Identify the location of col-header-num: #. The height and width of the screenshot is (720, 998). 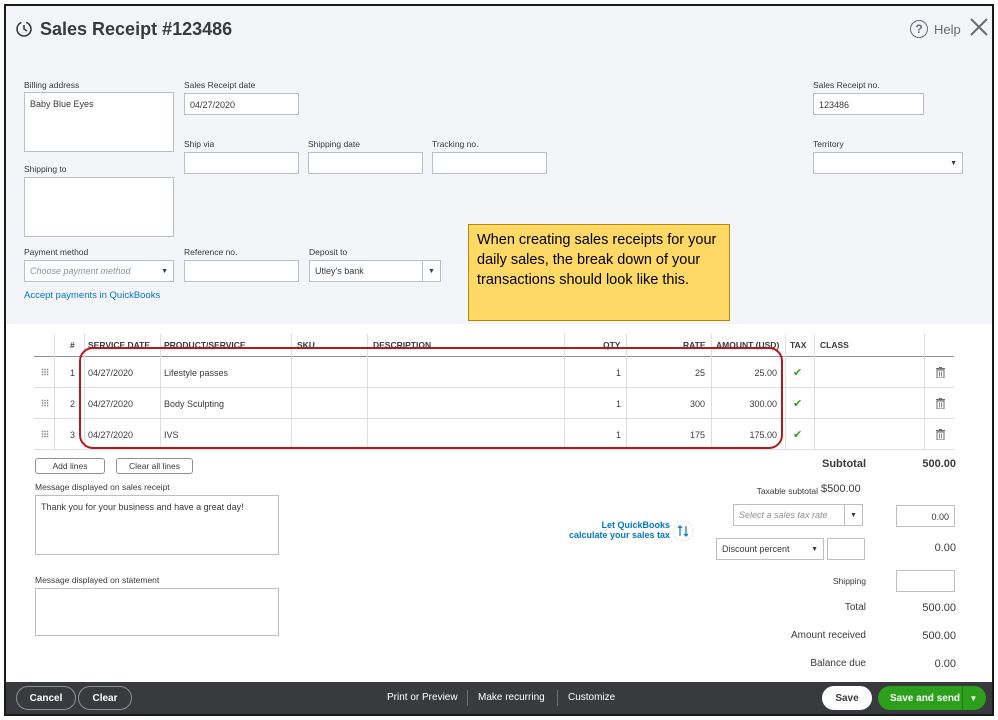
(72, 345).